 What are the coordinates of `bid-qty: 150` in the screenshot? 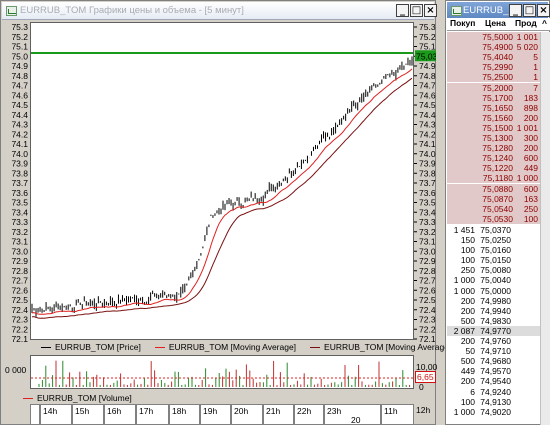 It's located at (467, 240).